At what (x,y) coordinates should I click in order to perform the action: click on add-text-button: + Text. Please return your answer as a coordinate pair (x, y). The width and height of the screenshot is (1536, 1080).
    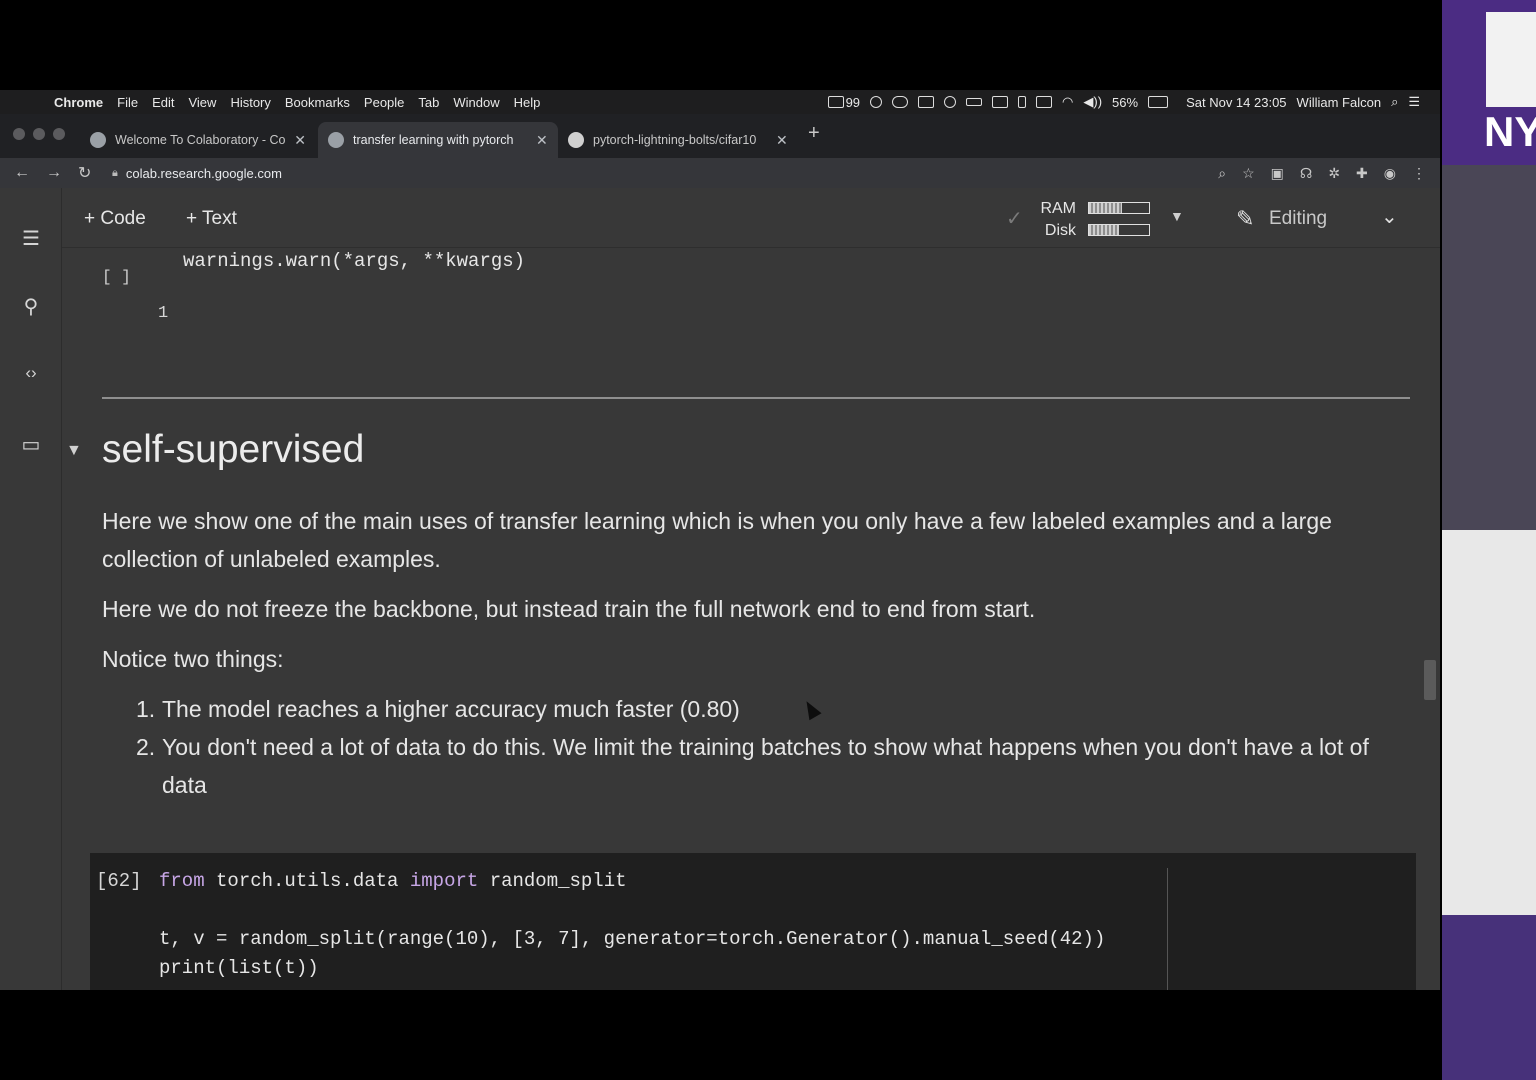
    Looking at the image, I should click on (211, 219).